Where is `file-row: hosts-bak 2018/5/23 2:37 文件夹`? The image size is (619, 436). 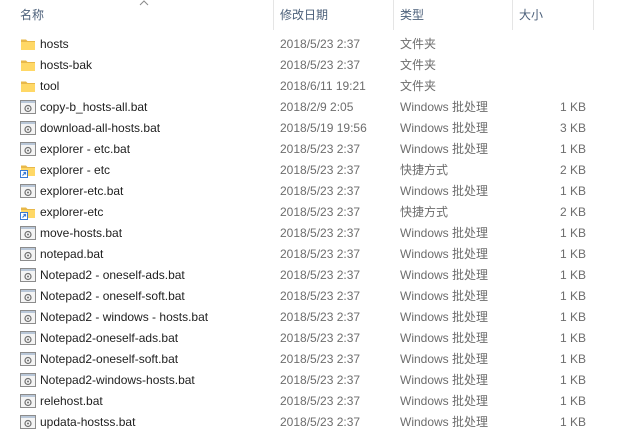
file-row: hosts-bak 2018/5/23 2:37 文件夹 is located at coordinates (309, 65).